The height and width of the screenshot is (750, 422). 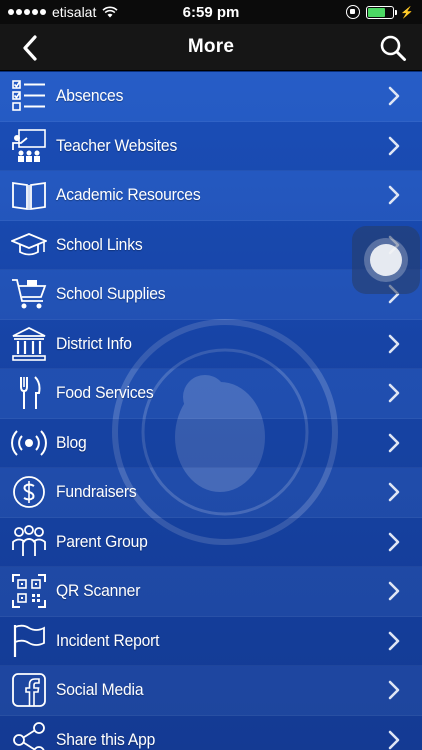 What do you see at coordinates (211, 641) in the screenshot?
I see `menu-item-incident-report: Incident Report` at bounding box center [211, 641].